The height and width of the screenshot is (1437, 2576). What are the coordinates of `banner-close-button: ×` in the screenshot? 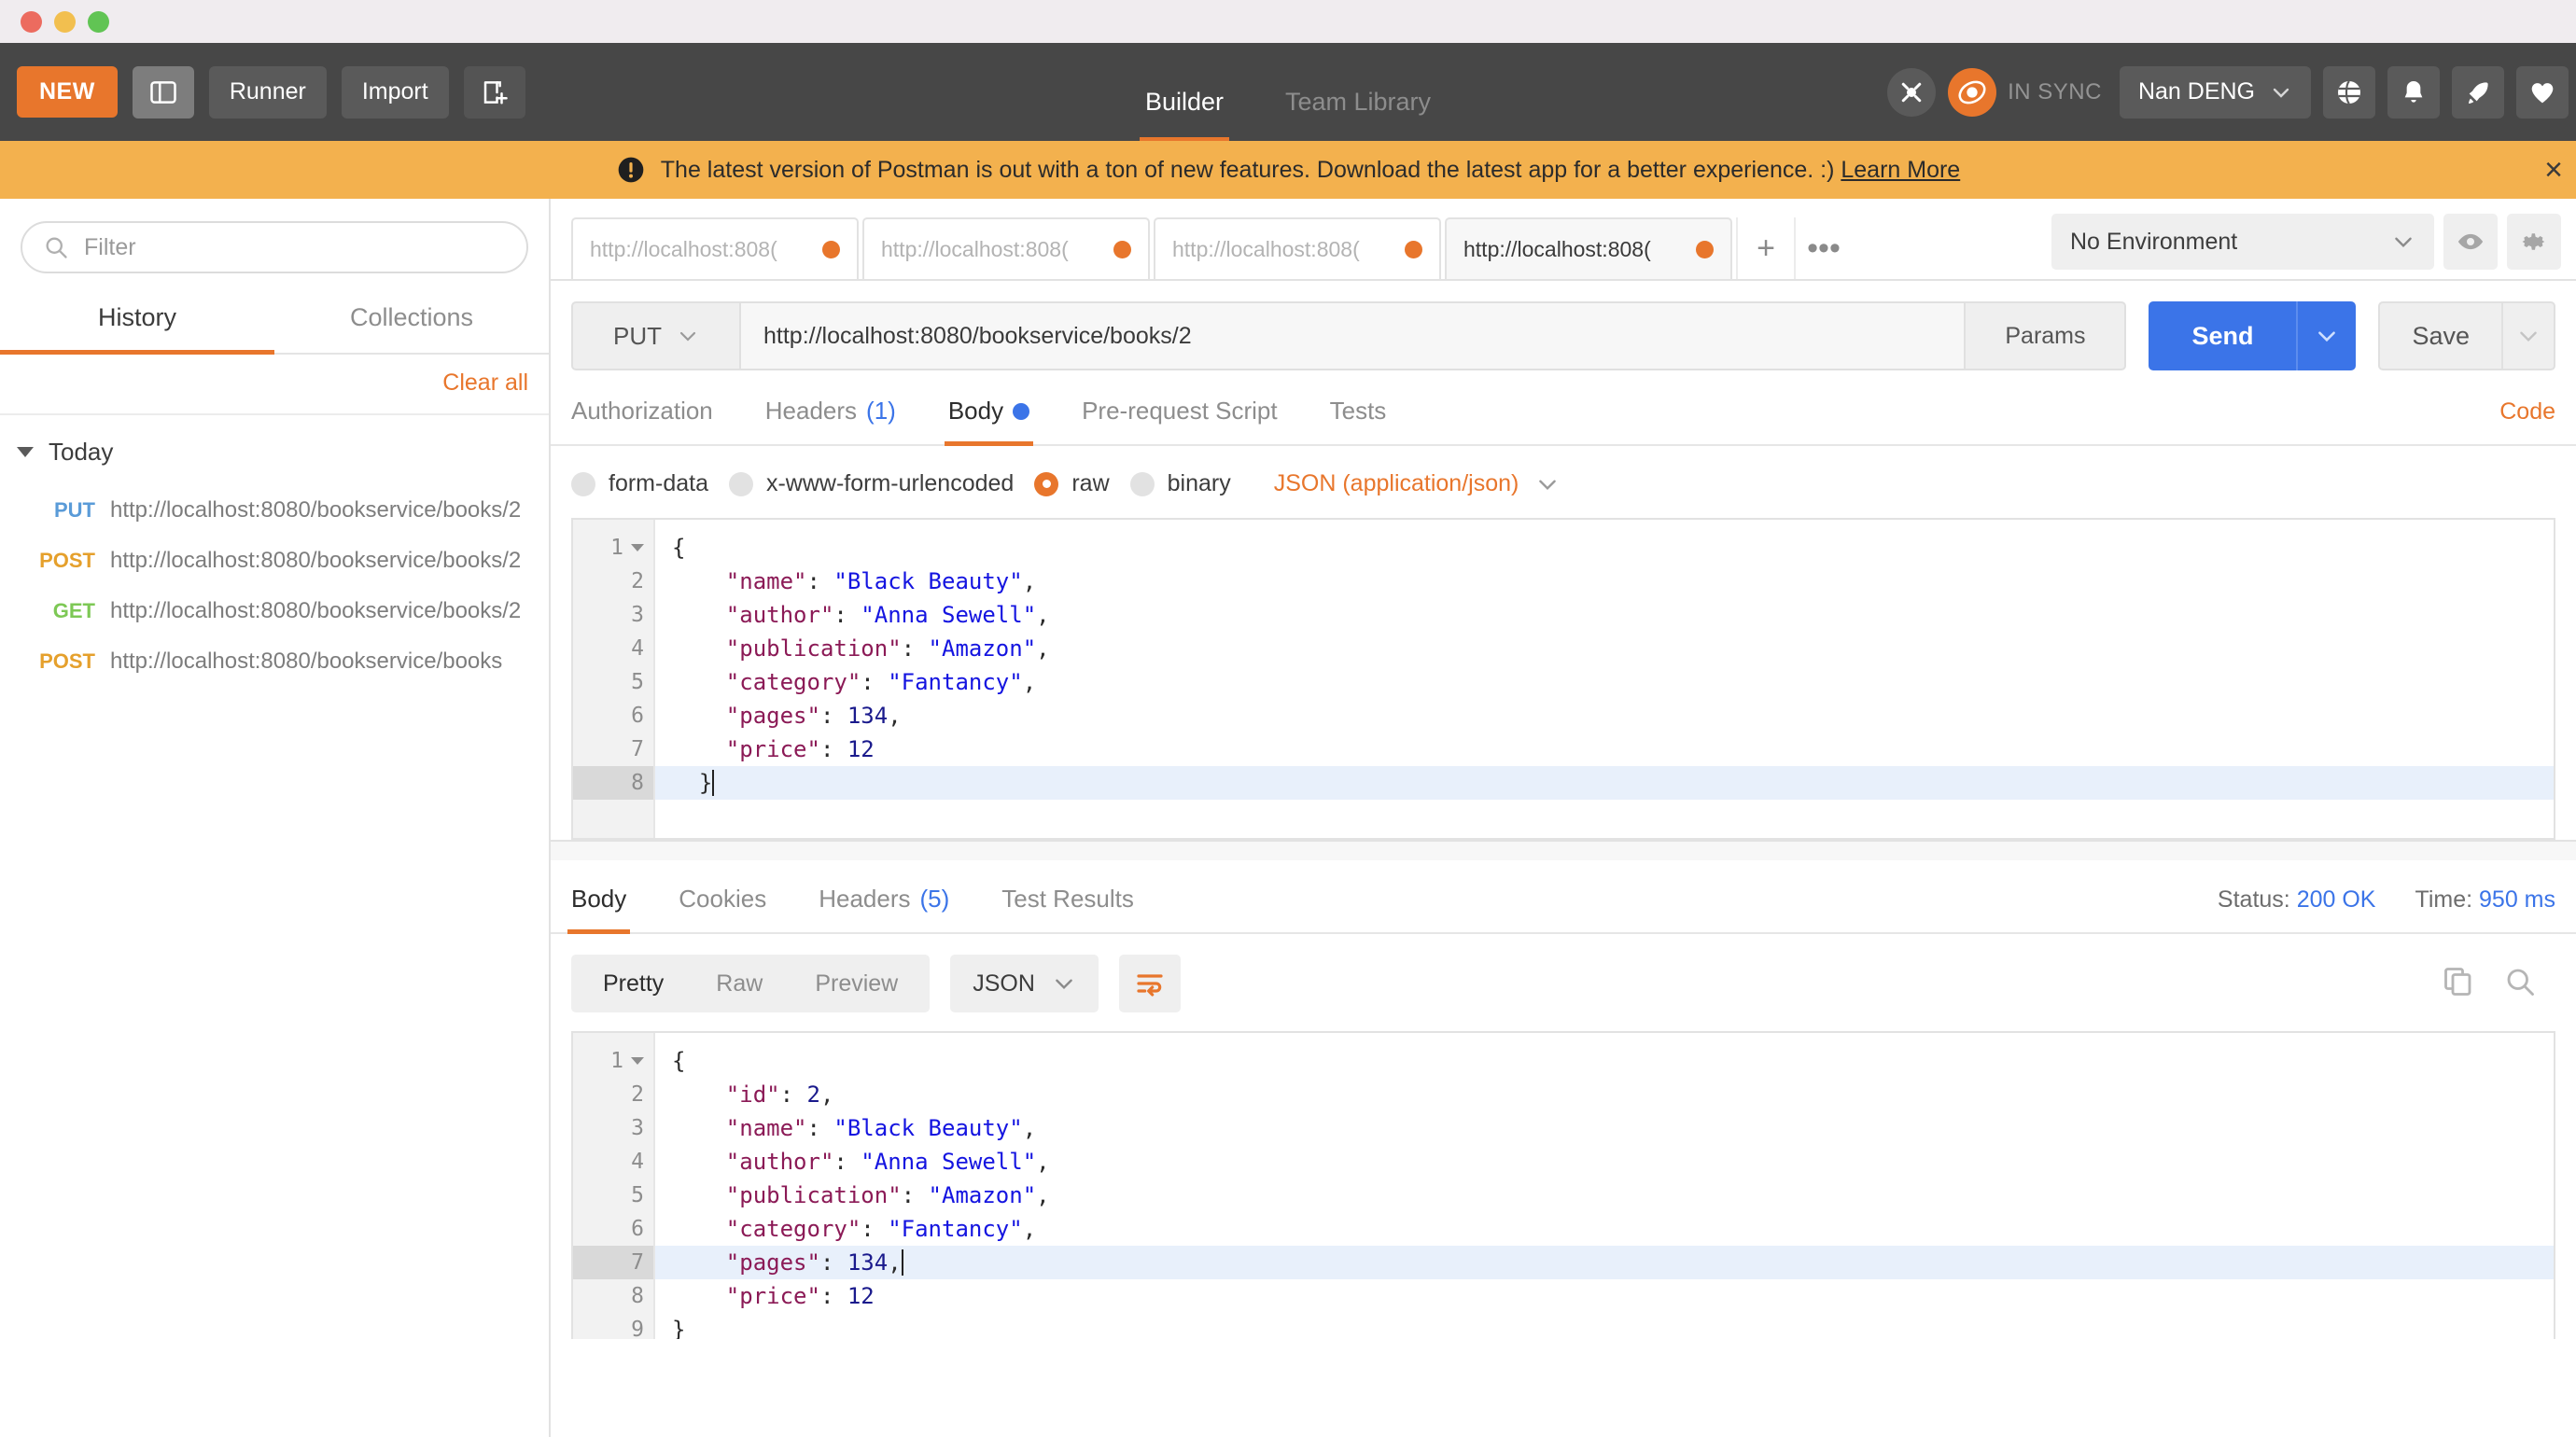 It's located at (2553, 170).